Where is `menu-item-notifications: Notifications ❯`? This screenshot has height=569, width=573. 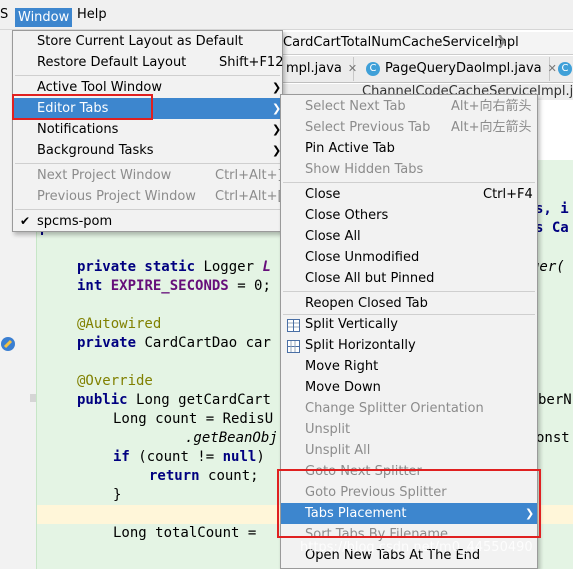
menu-item-notifications: Notifications ❯ is located at coordinates (147, 129).